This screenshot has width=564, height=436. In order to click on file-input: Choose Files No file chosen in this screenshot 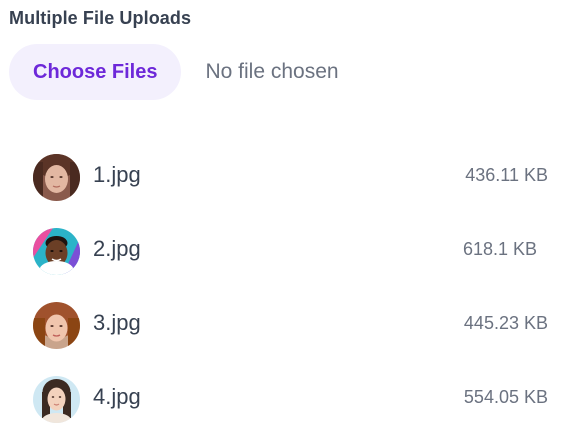, I will do `click(174, 72)`.